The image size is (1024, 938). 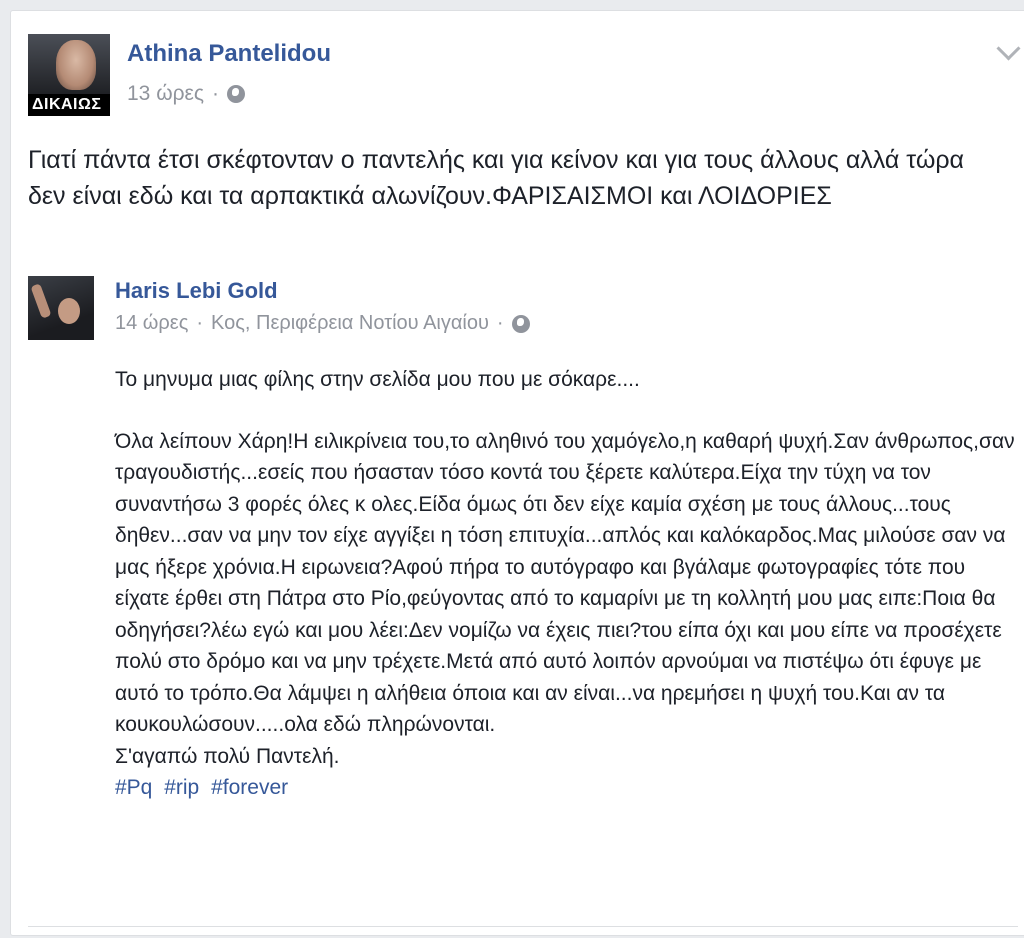 I want to click on shared-post-timestamp: 14 ώρες, so click(x=151, y=323).